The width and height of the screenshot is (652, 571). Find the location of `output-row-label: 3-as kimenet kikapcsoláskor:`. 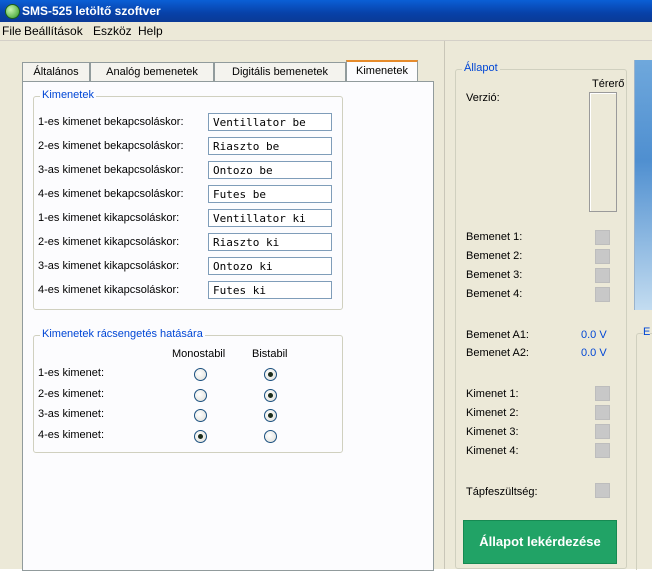

output-row-label: 3-as kimenet kikapcsoláskor: is located at coordinates (109, 266).